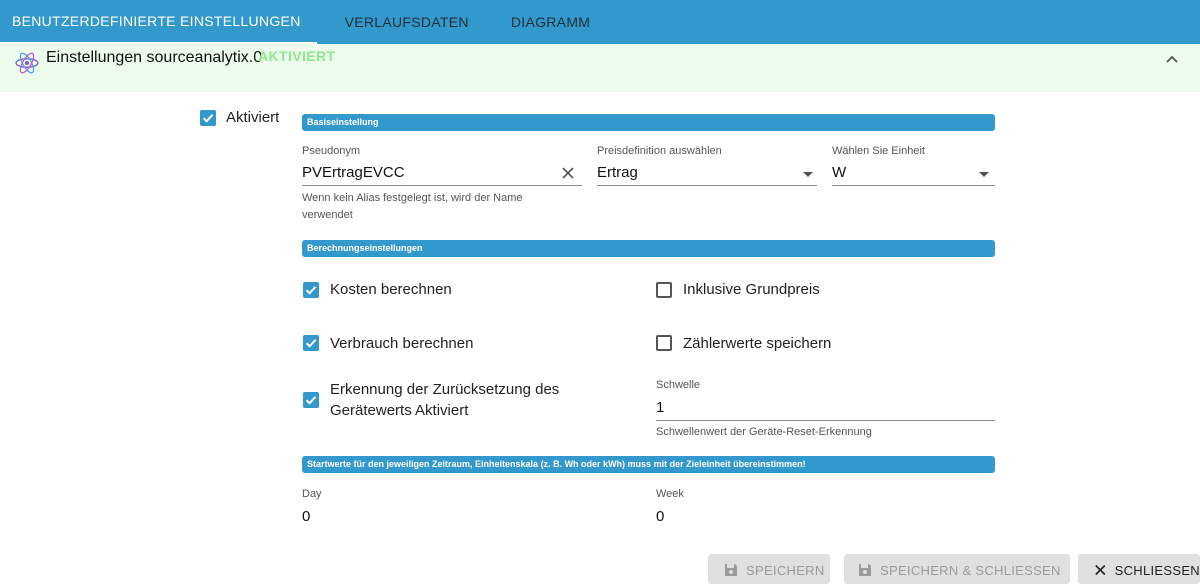  What do you see at coordinates (391, 289) in the screenshot?
I see `costs-label: Kosten berechnen` at bounding box center [391, 289].